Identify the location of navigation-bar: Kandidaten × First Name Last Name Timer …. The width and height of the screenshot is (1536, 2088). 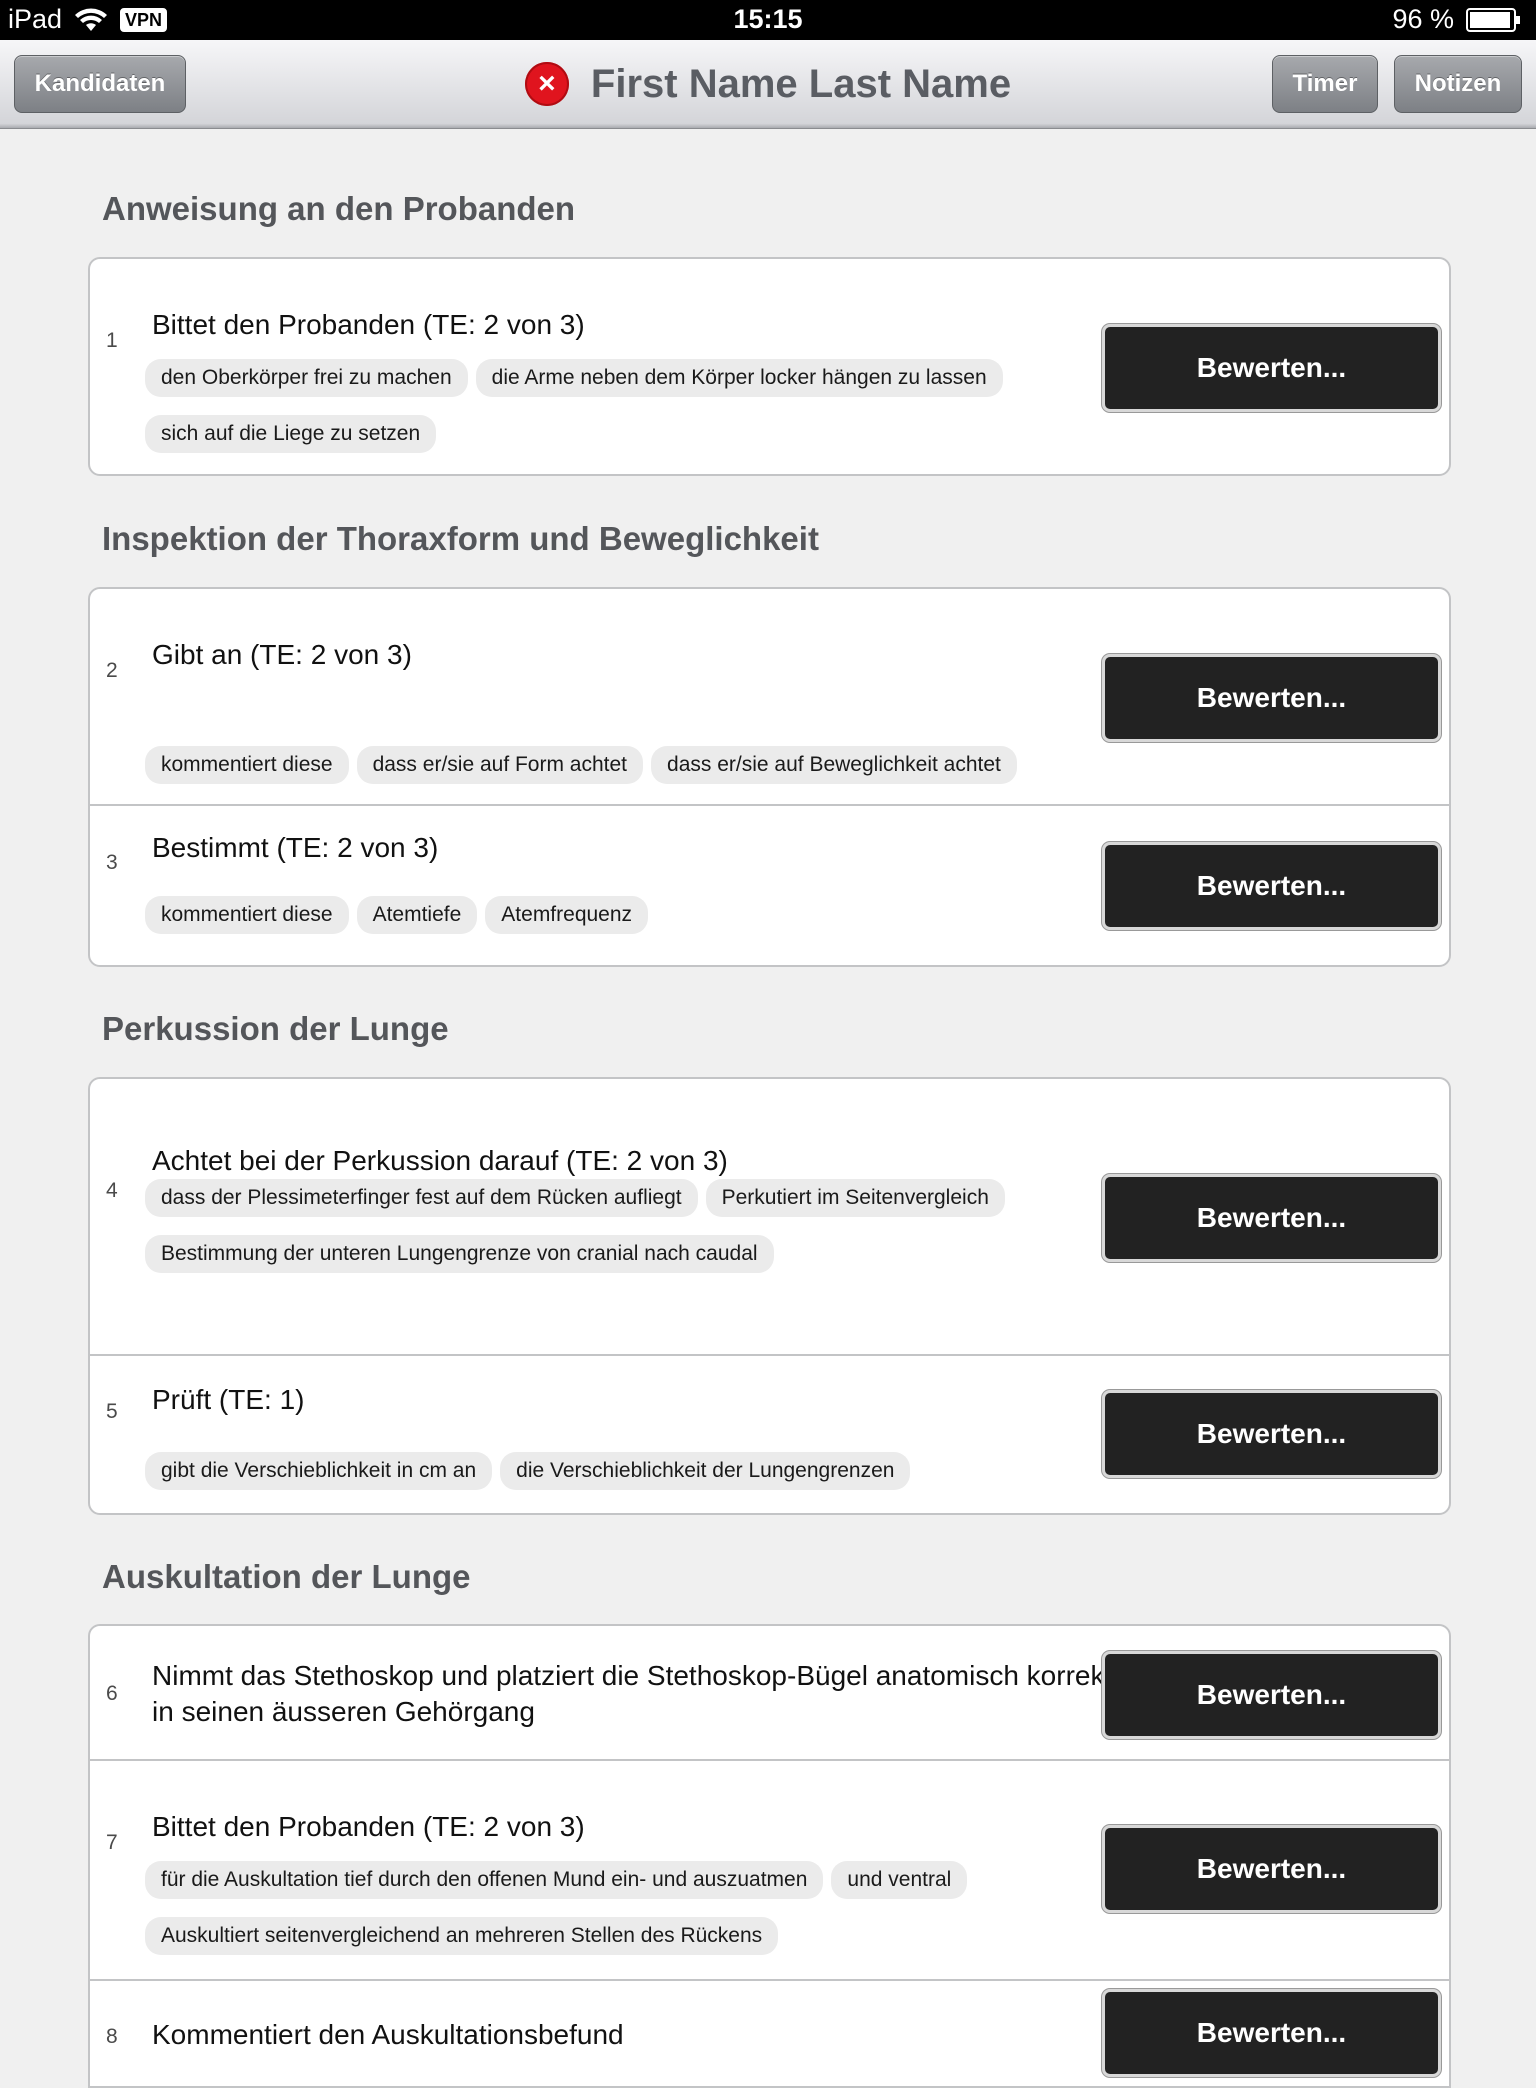
(768, 84).